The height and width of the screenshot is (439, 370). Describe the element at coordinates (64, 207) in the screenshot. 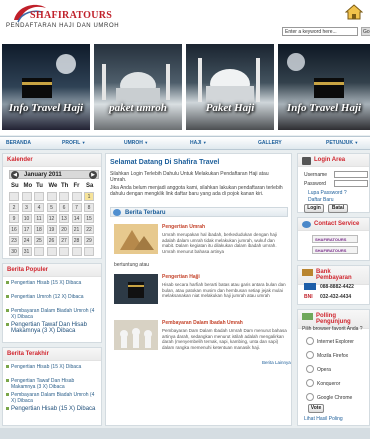

I see `calendar-day: 6` at that location.